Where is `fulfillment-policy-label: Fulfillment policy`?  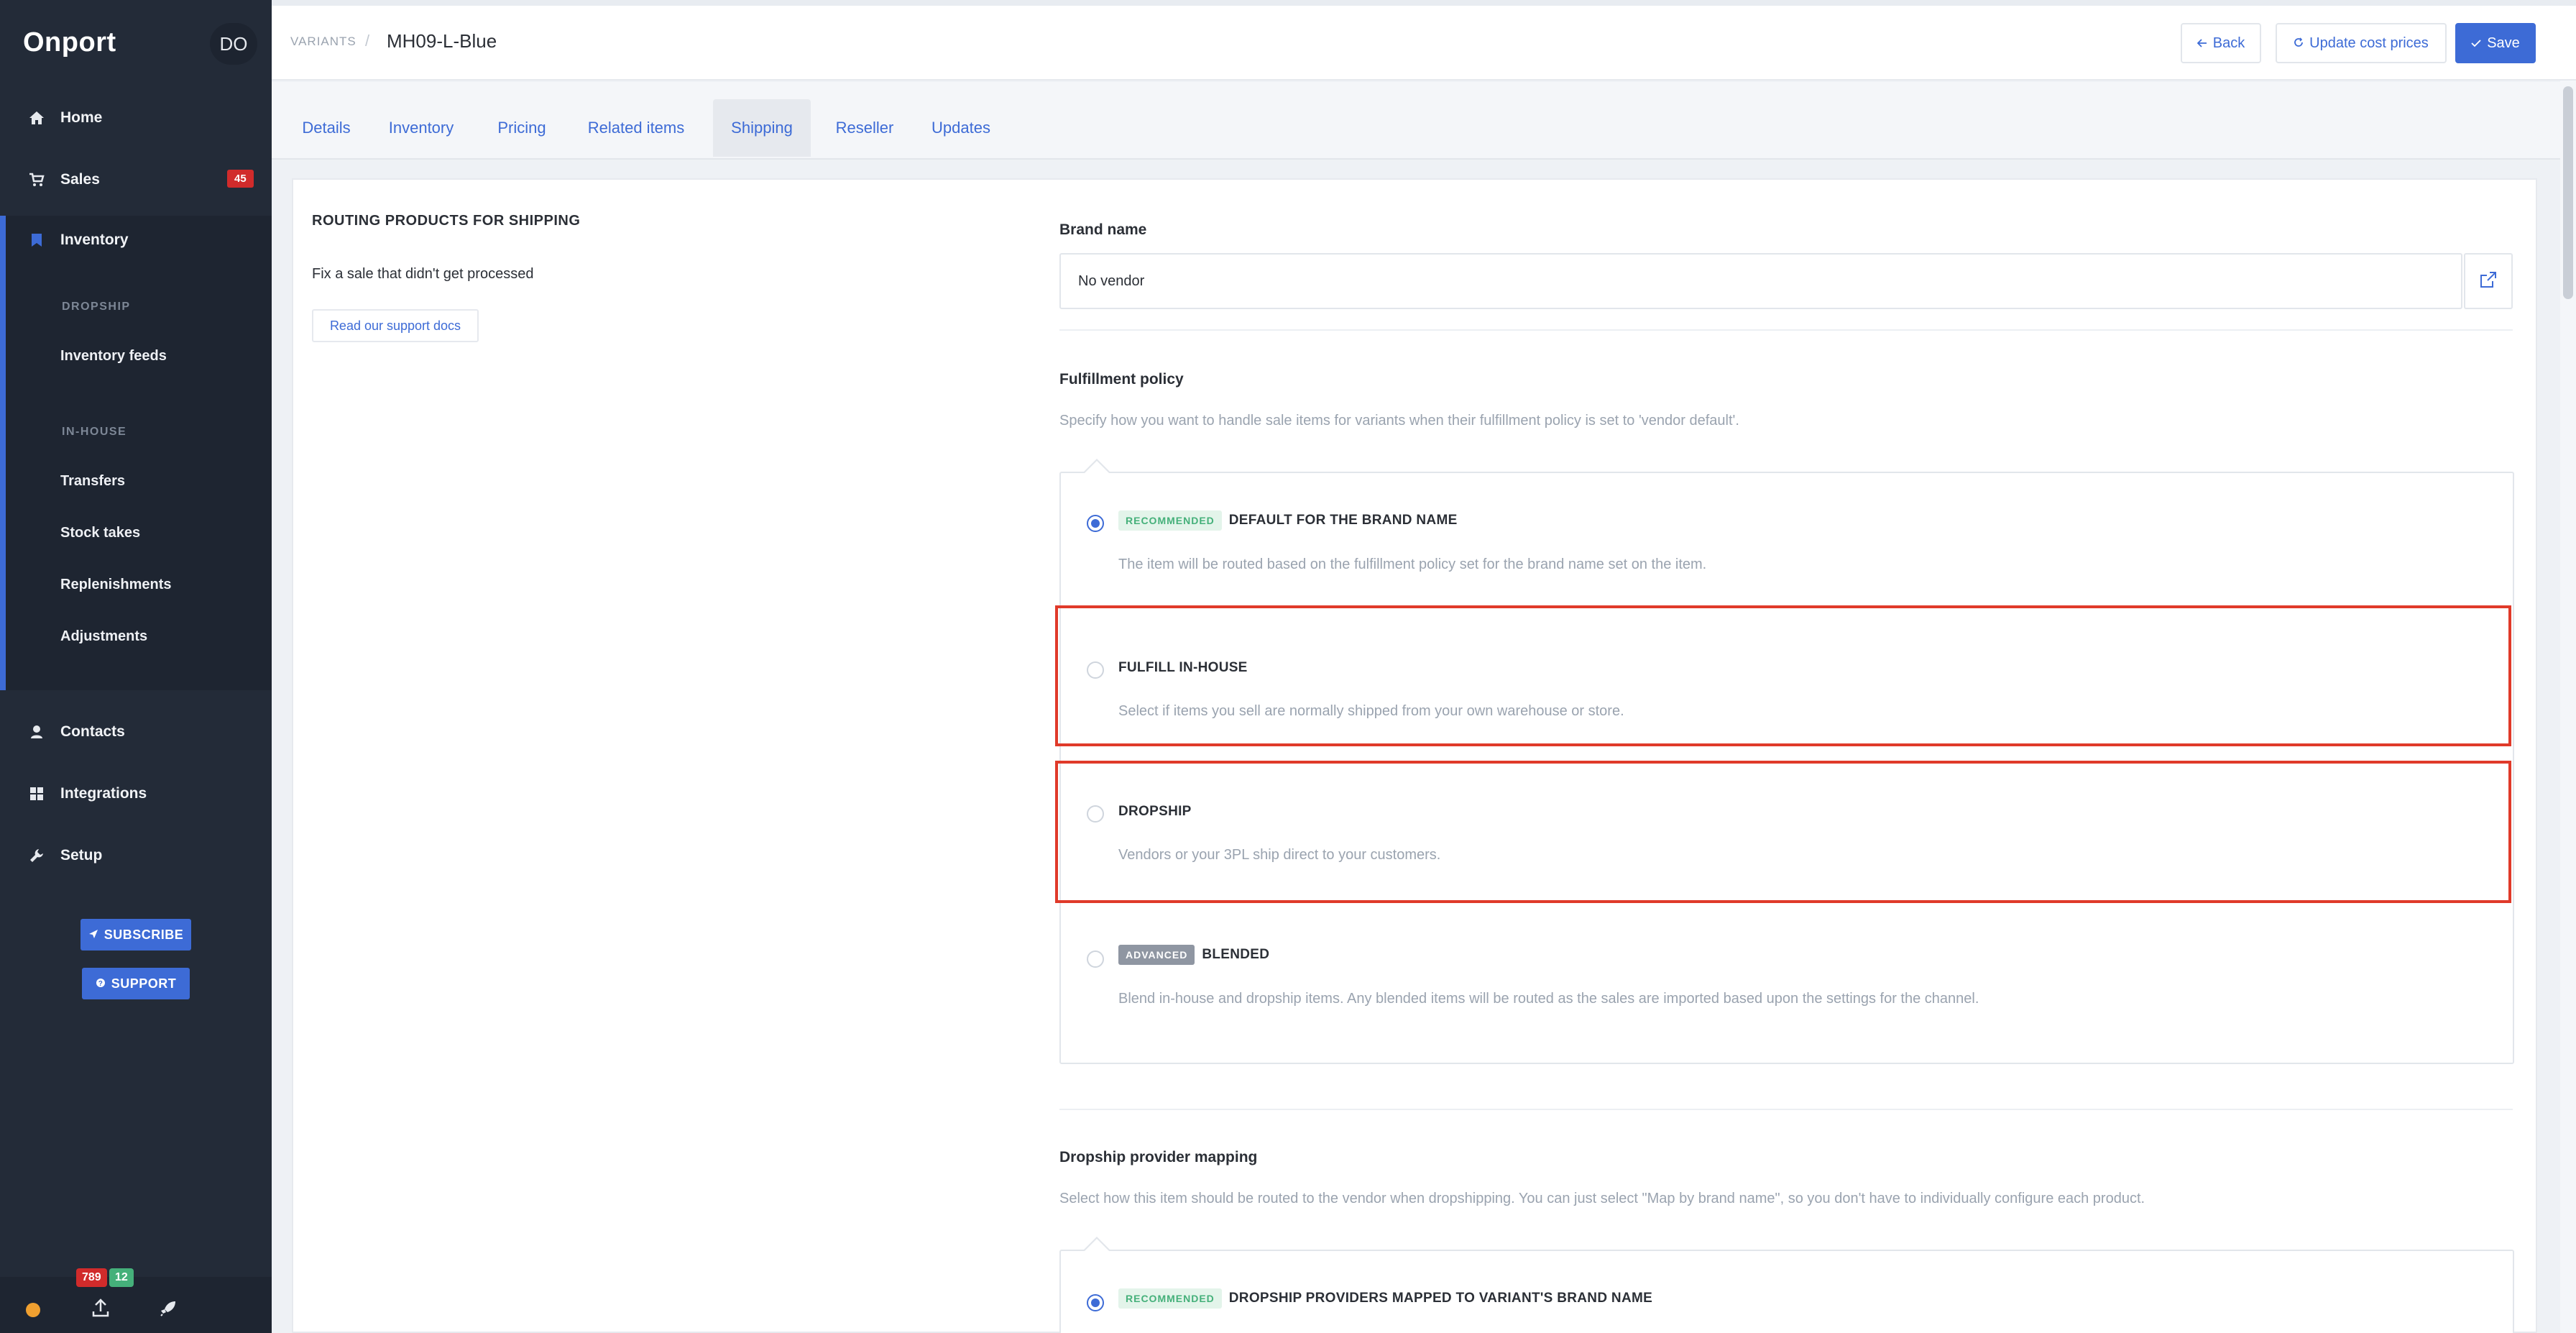
fulfillment-policy-label: Fulfillment policy is located at coordinates (1121, 380).